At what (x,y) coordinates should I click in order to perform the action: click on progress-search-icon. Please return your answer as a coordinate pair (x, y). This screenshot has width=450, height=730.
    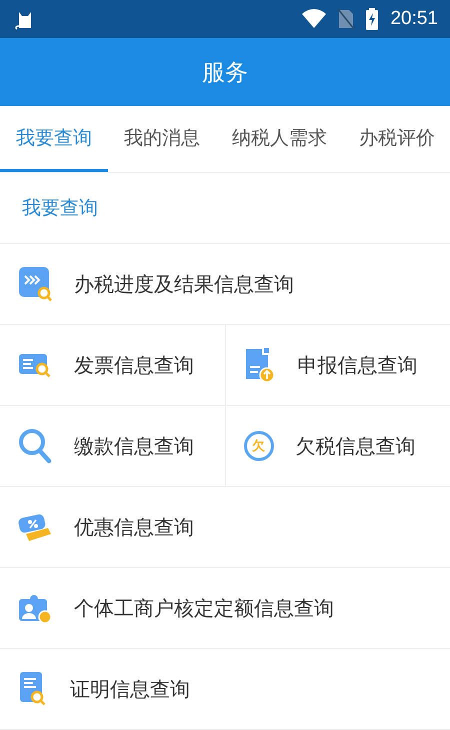
    Looking at the image, I should click on (35, 284).